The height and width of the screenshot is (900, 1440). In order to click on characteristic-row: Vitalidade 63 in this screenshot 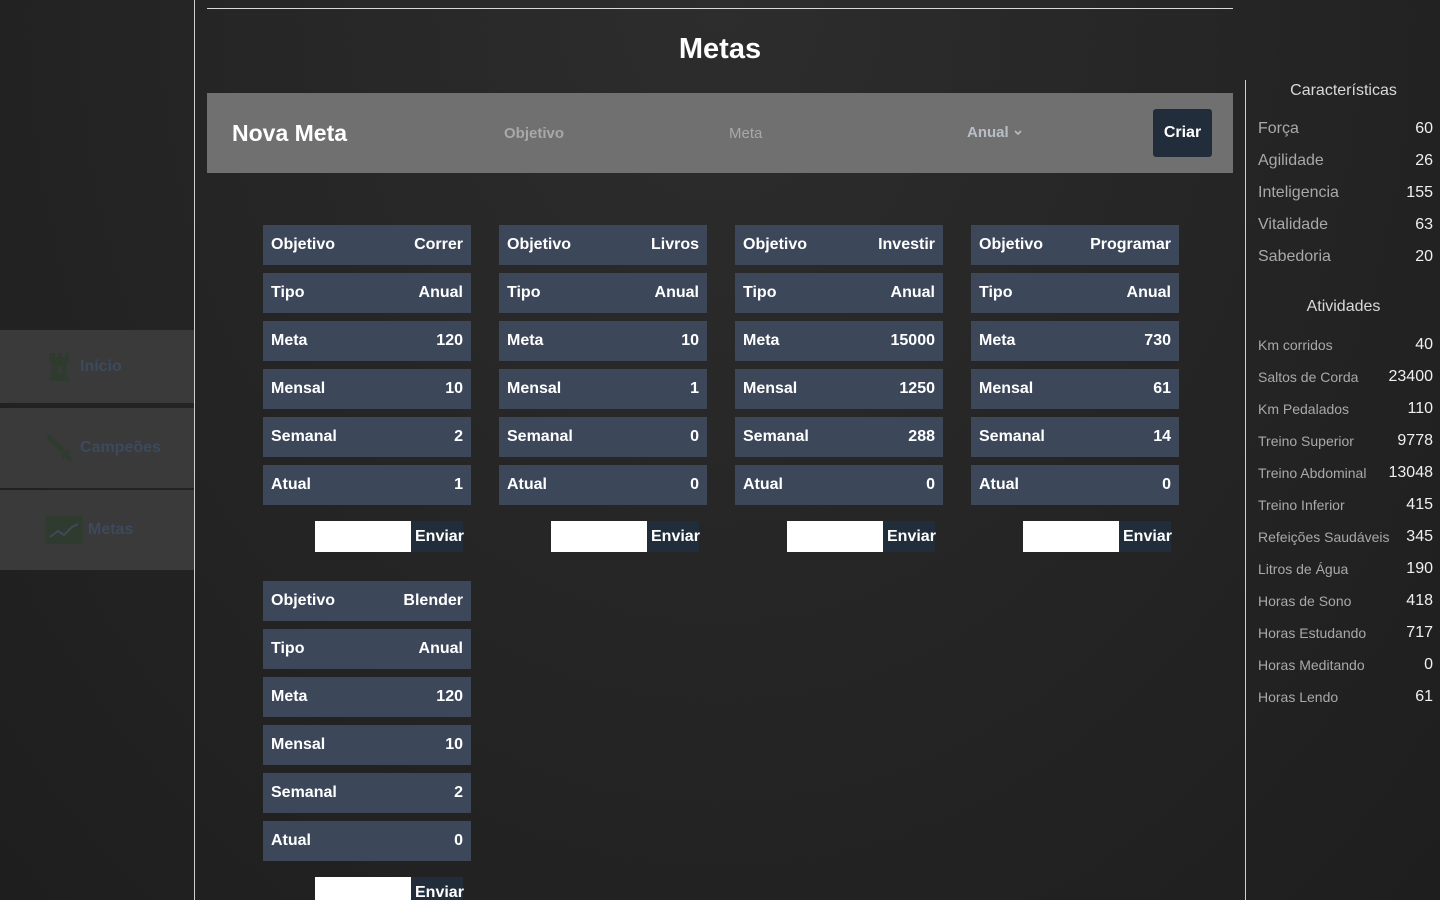, I will do `click(1345, 225)`.